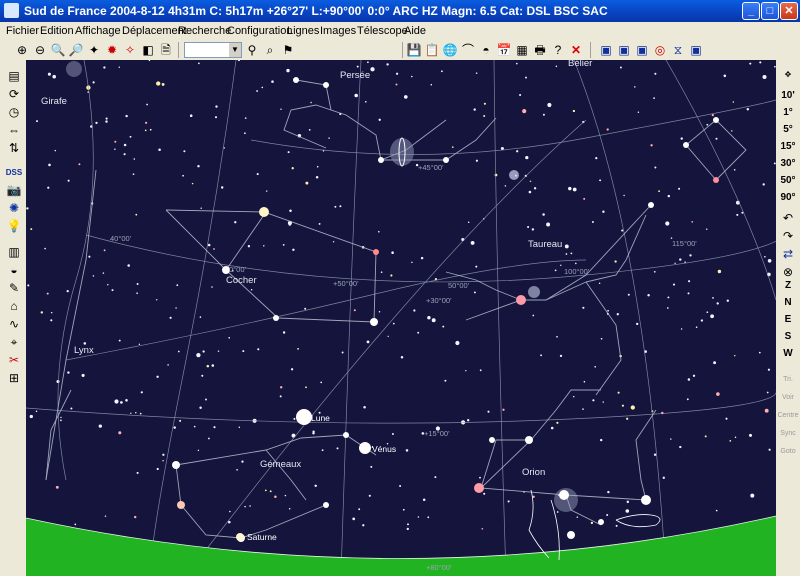  What do you see at coordinates (14, 378) in the screenshot?
I see `add-mark-icon: ⊞` at bounding box center [14, 378].